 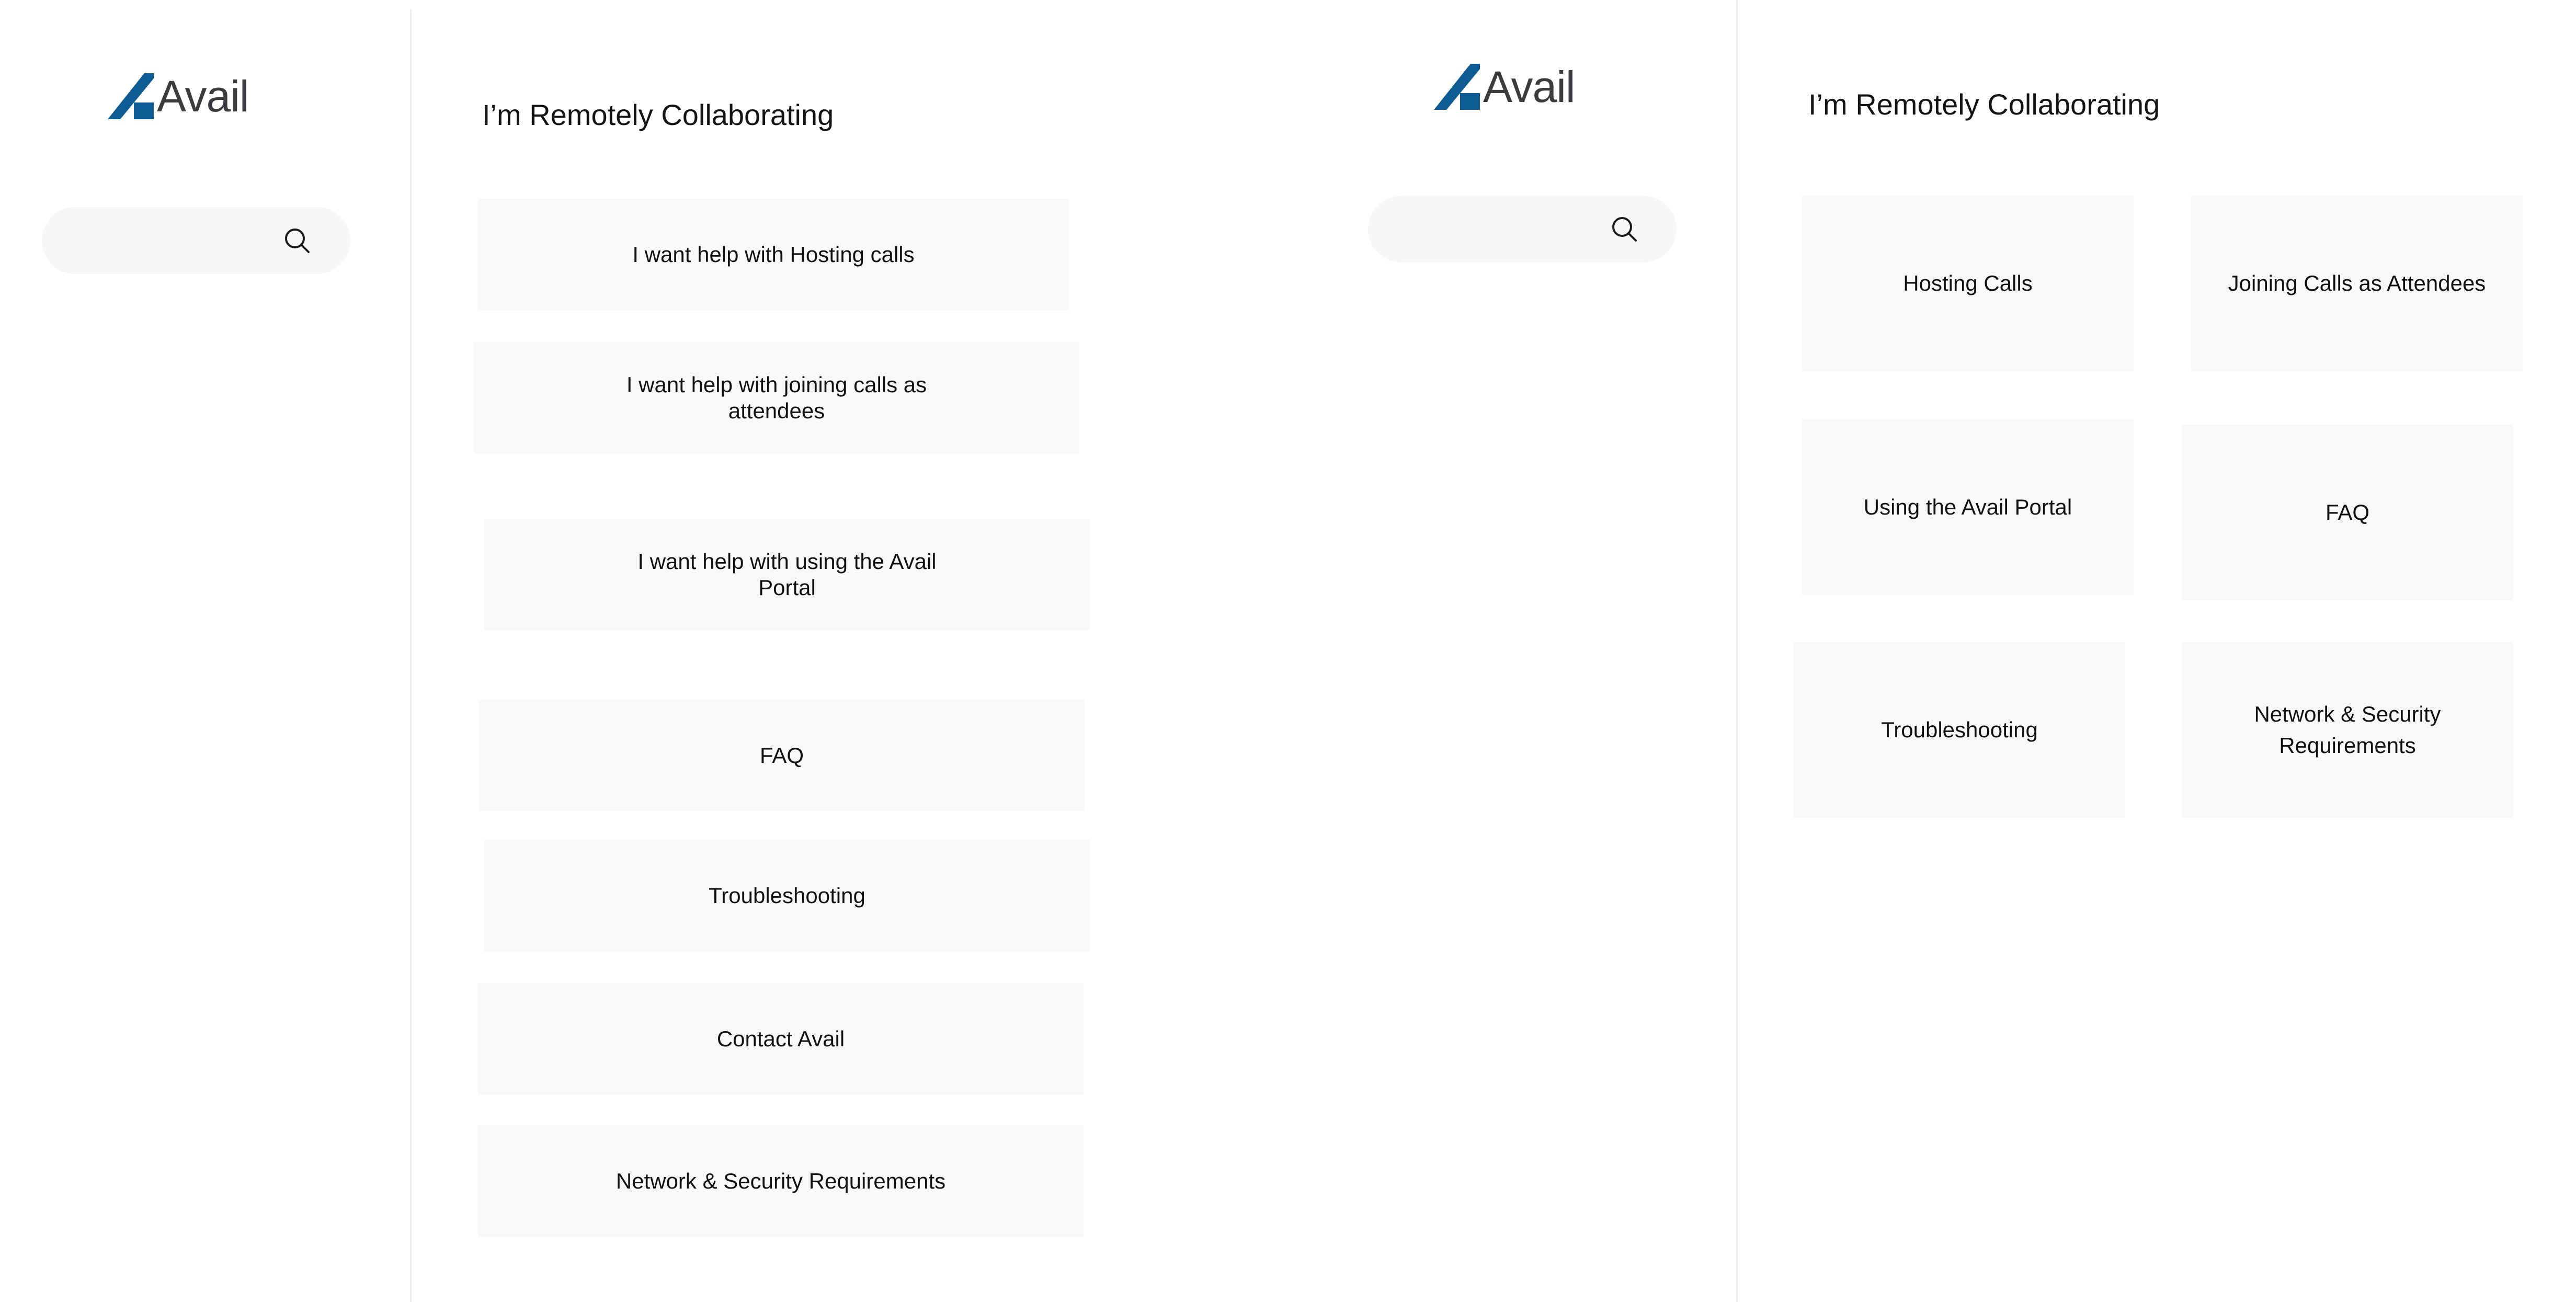 I want to click on option-faq: FAQ, so click(x=782, y=756).